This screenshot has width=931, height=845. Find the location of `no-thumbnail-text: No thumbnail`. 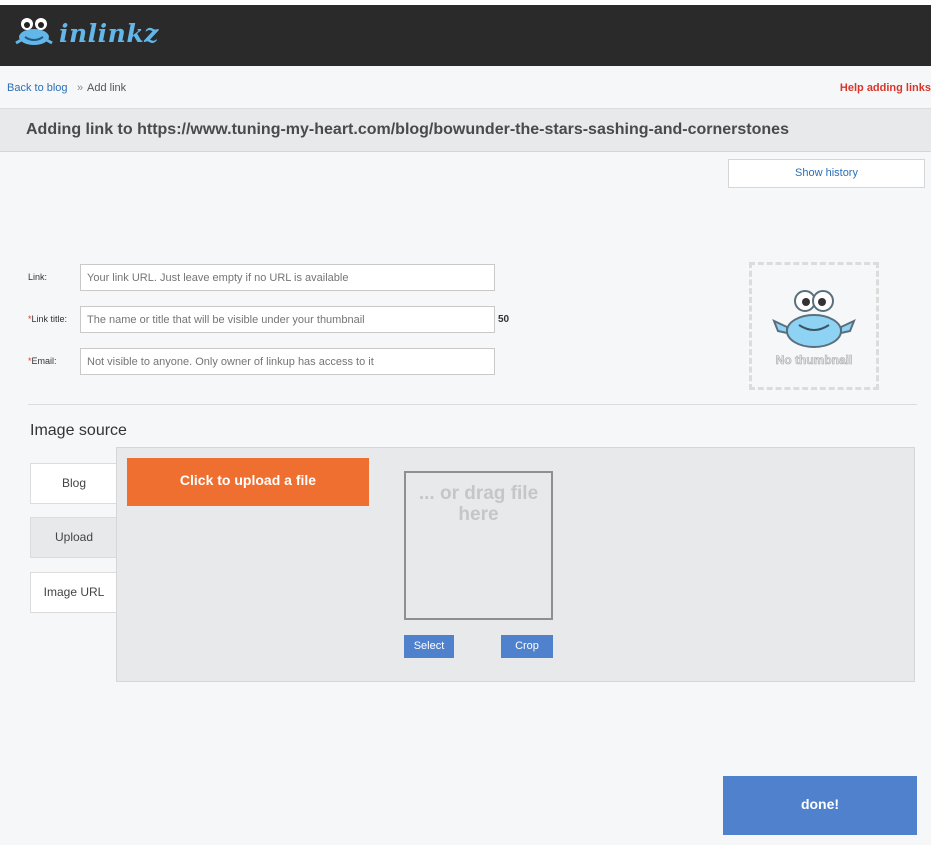

no-thumbnail-text: No thumbnail is located at coordinates (814, 360).